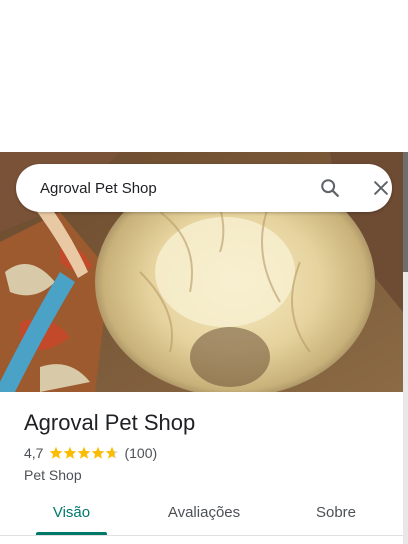 The image size is (408, 544). I want to click on star-rating, so click(84, 453).